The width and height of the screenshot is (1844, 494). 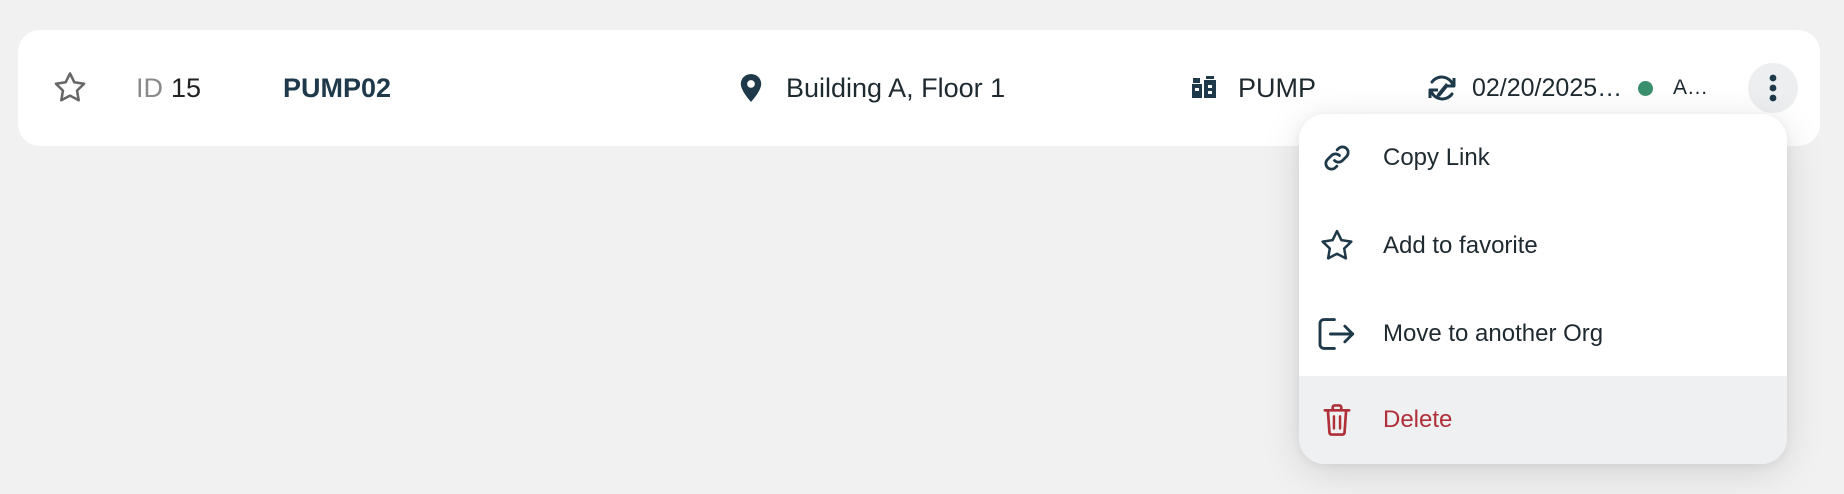 I want to click on favorite-star-button, so click(x=70, y=88).